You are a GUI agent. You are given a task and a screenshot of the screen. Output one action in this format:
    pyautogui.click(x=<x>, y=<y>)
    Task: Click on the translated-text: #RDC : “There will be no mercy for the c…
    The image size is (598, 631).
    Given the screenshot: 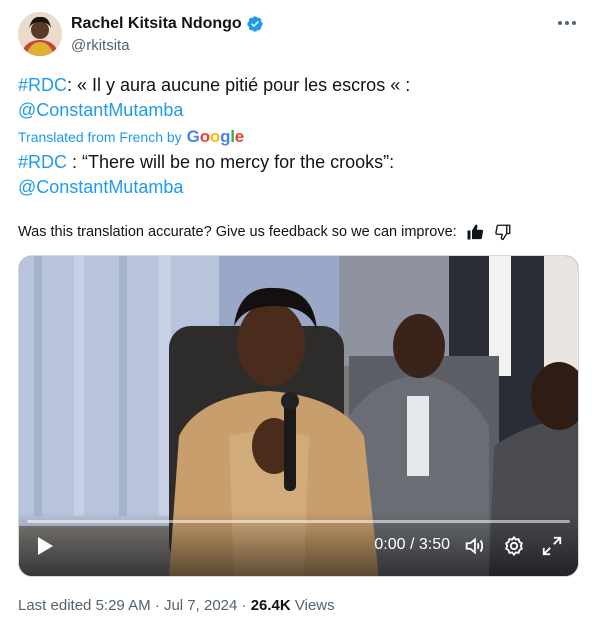 What is the action you would take?
    pyautogui.click(x=298, y=175)
    